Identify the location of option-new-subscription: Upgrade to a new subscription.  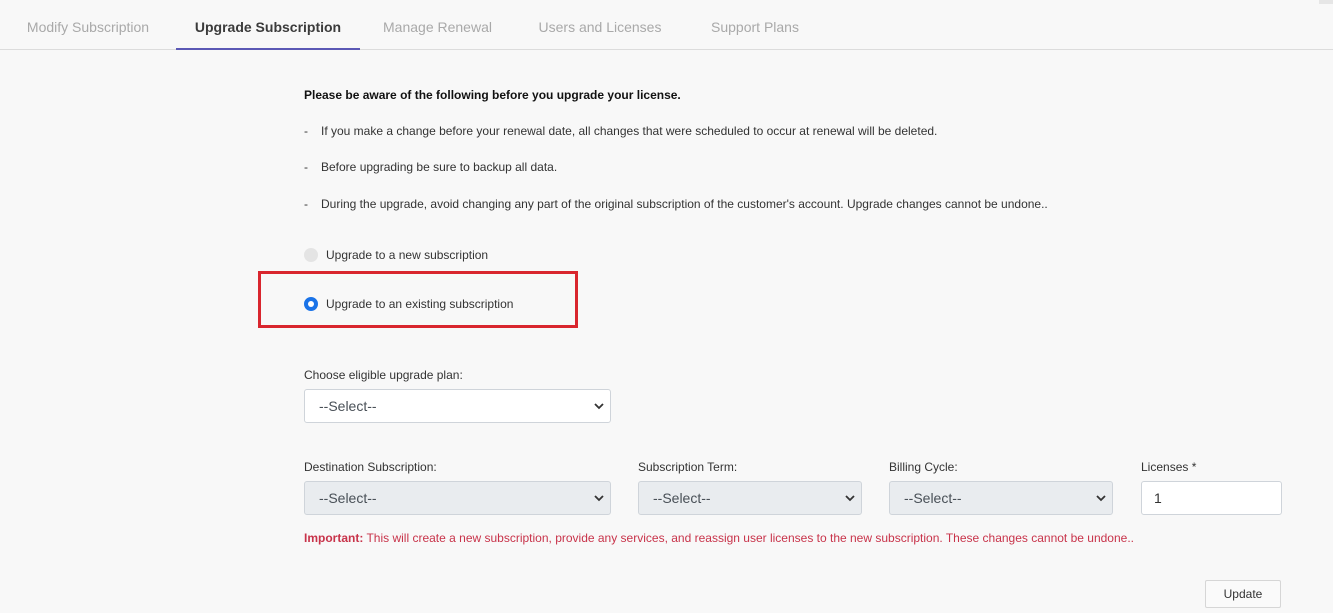
(396, 255).